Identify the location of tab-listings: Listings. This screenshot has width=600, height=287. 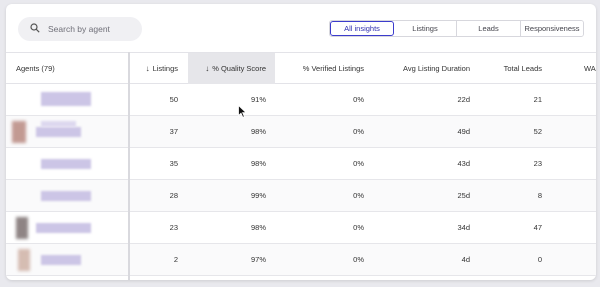
(425, 28).